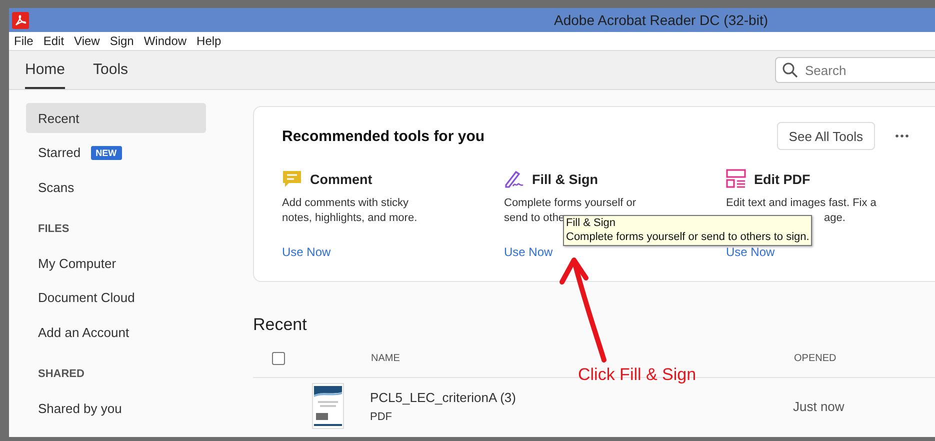 The width and height of the screenshot is (935, 441). What do you see at coordinates (534, 218) in the screenshot?
I see `tool-description: send to othe` at bounding box center [534, 218].